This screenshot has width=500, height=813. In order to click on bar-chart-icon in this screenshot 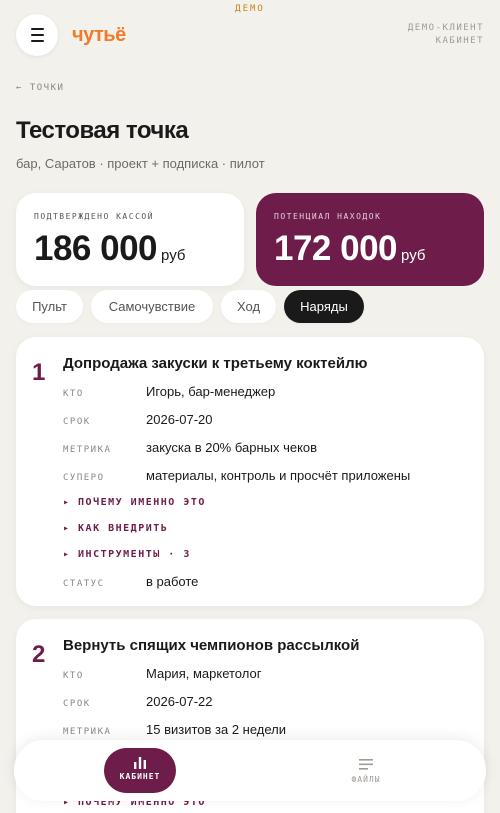, I will do `click(140, 763)`.